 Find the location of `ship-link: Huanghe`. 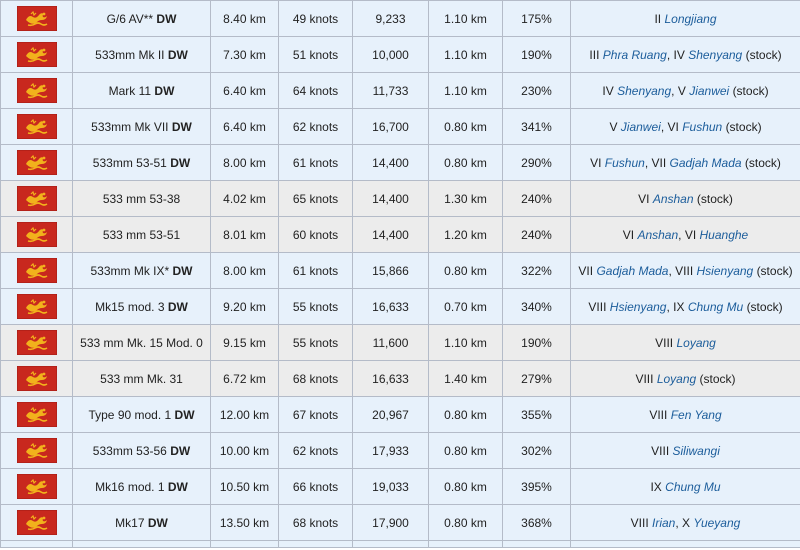

ship-link: Huanghe is located at coordinates (724, 235).